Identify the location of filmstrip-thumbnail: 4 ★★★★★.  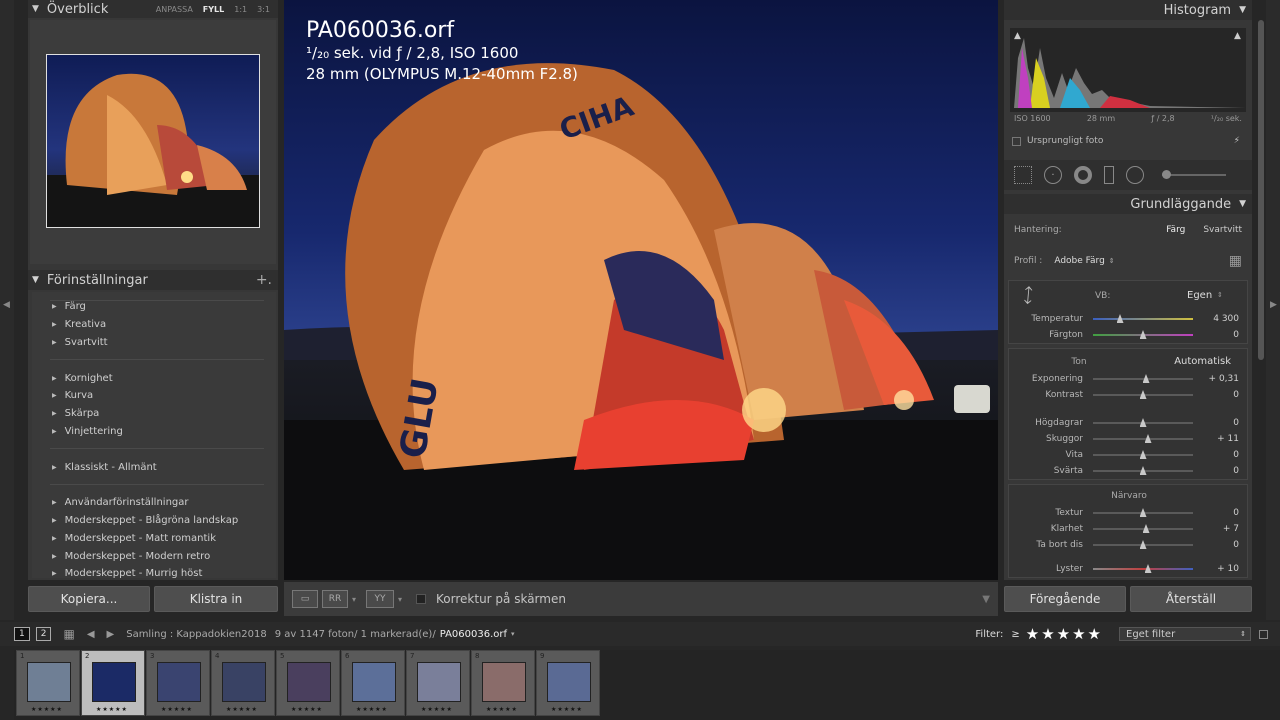
(243, 683).